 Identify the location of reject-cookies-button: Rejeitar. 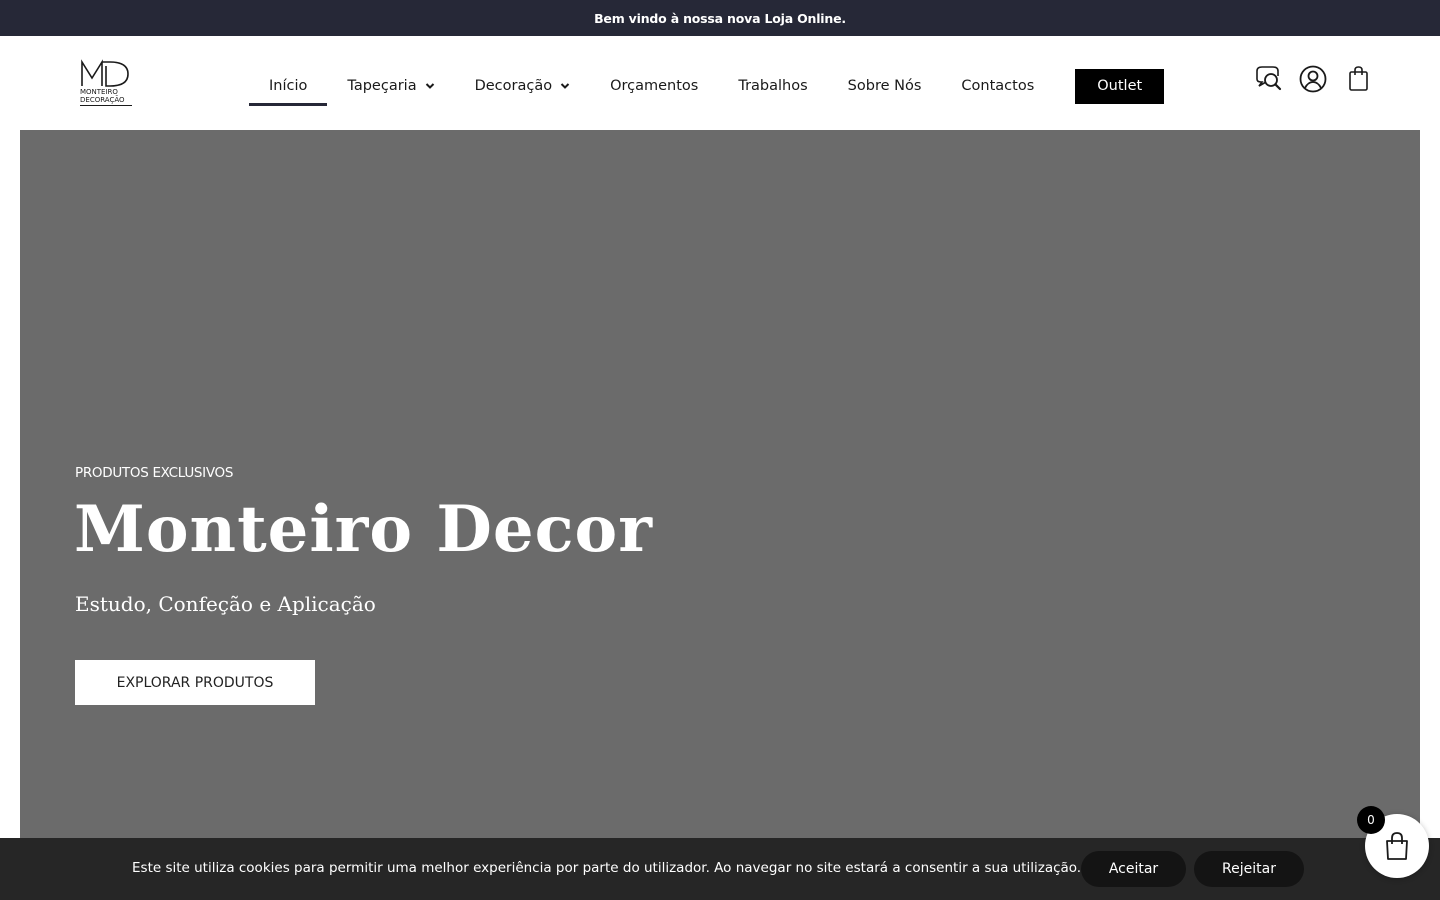
(1249, 869).